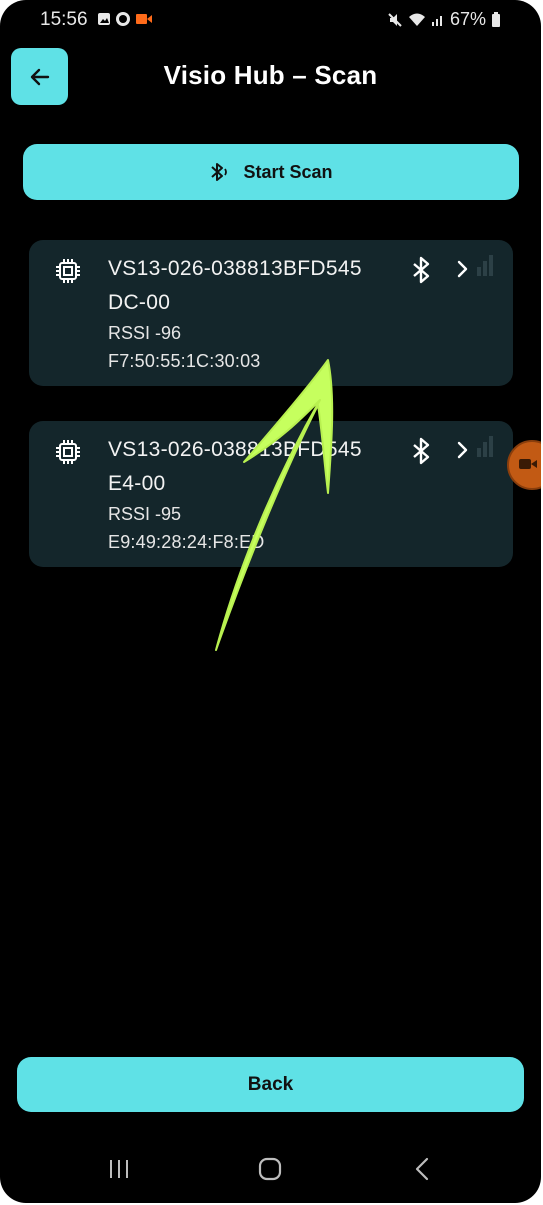 Image resolution: width=543 pixels, height=1205 pixels. Describe the element at coordinates (270, 20) in the screenshot. I see `status-bar: 15:56 67%` at that location.